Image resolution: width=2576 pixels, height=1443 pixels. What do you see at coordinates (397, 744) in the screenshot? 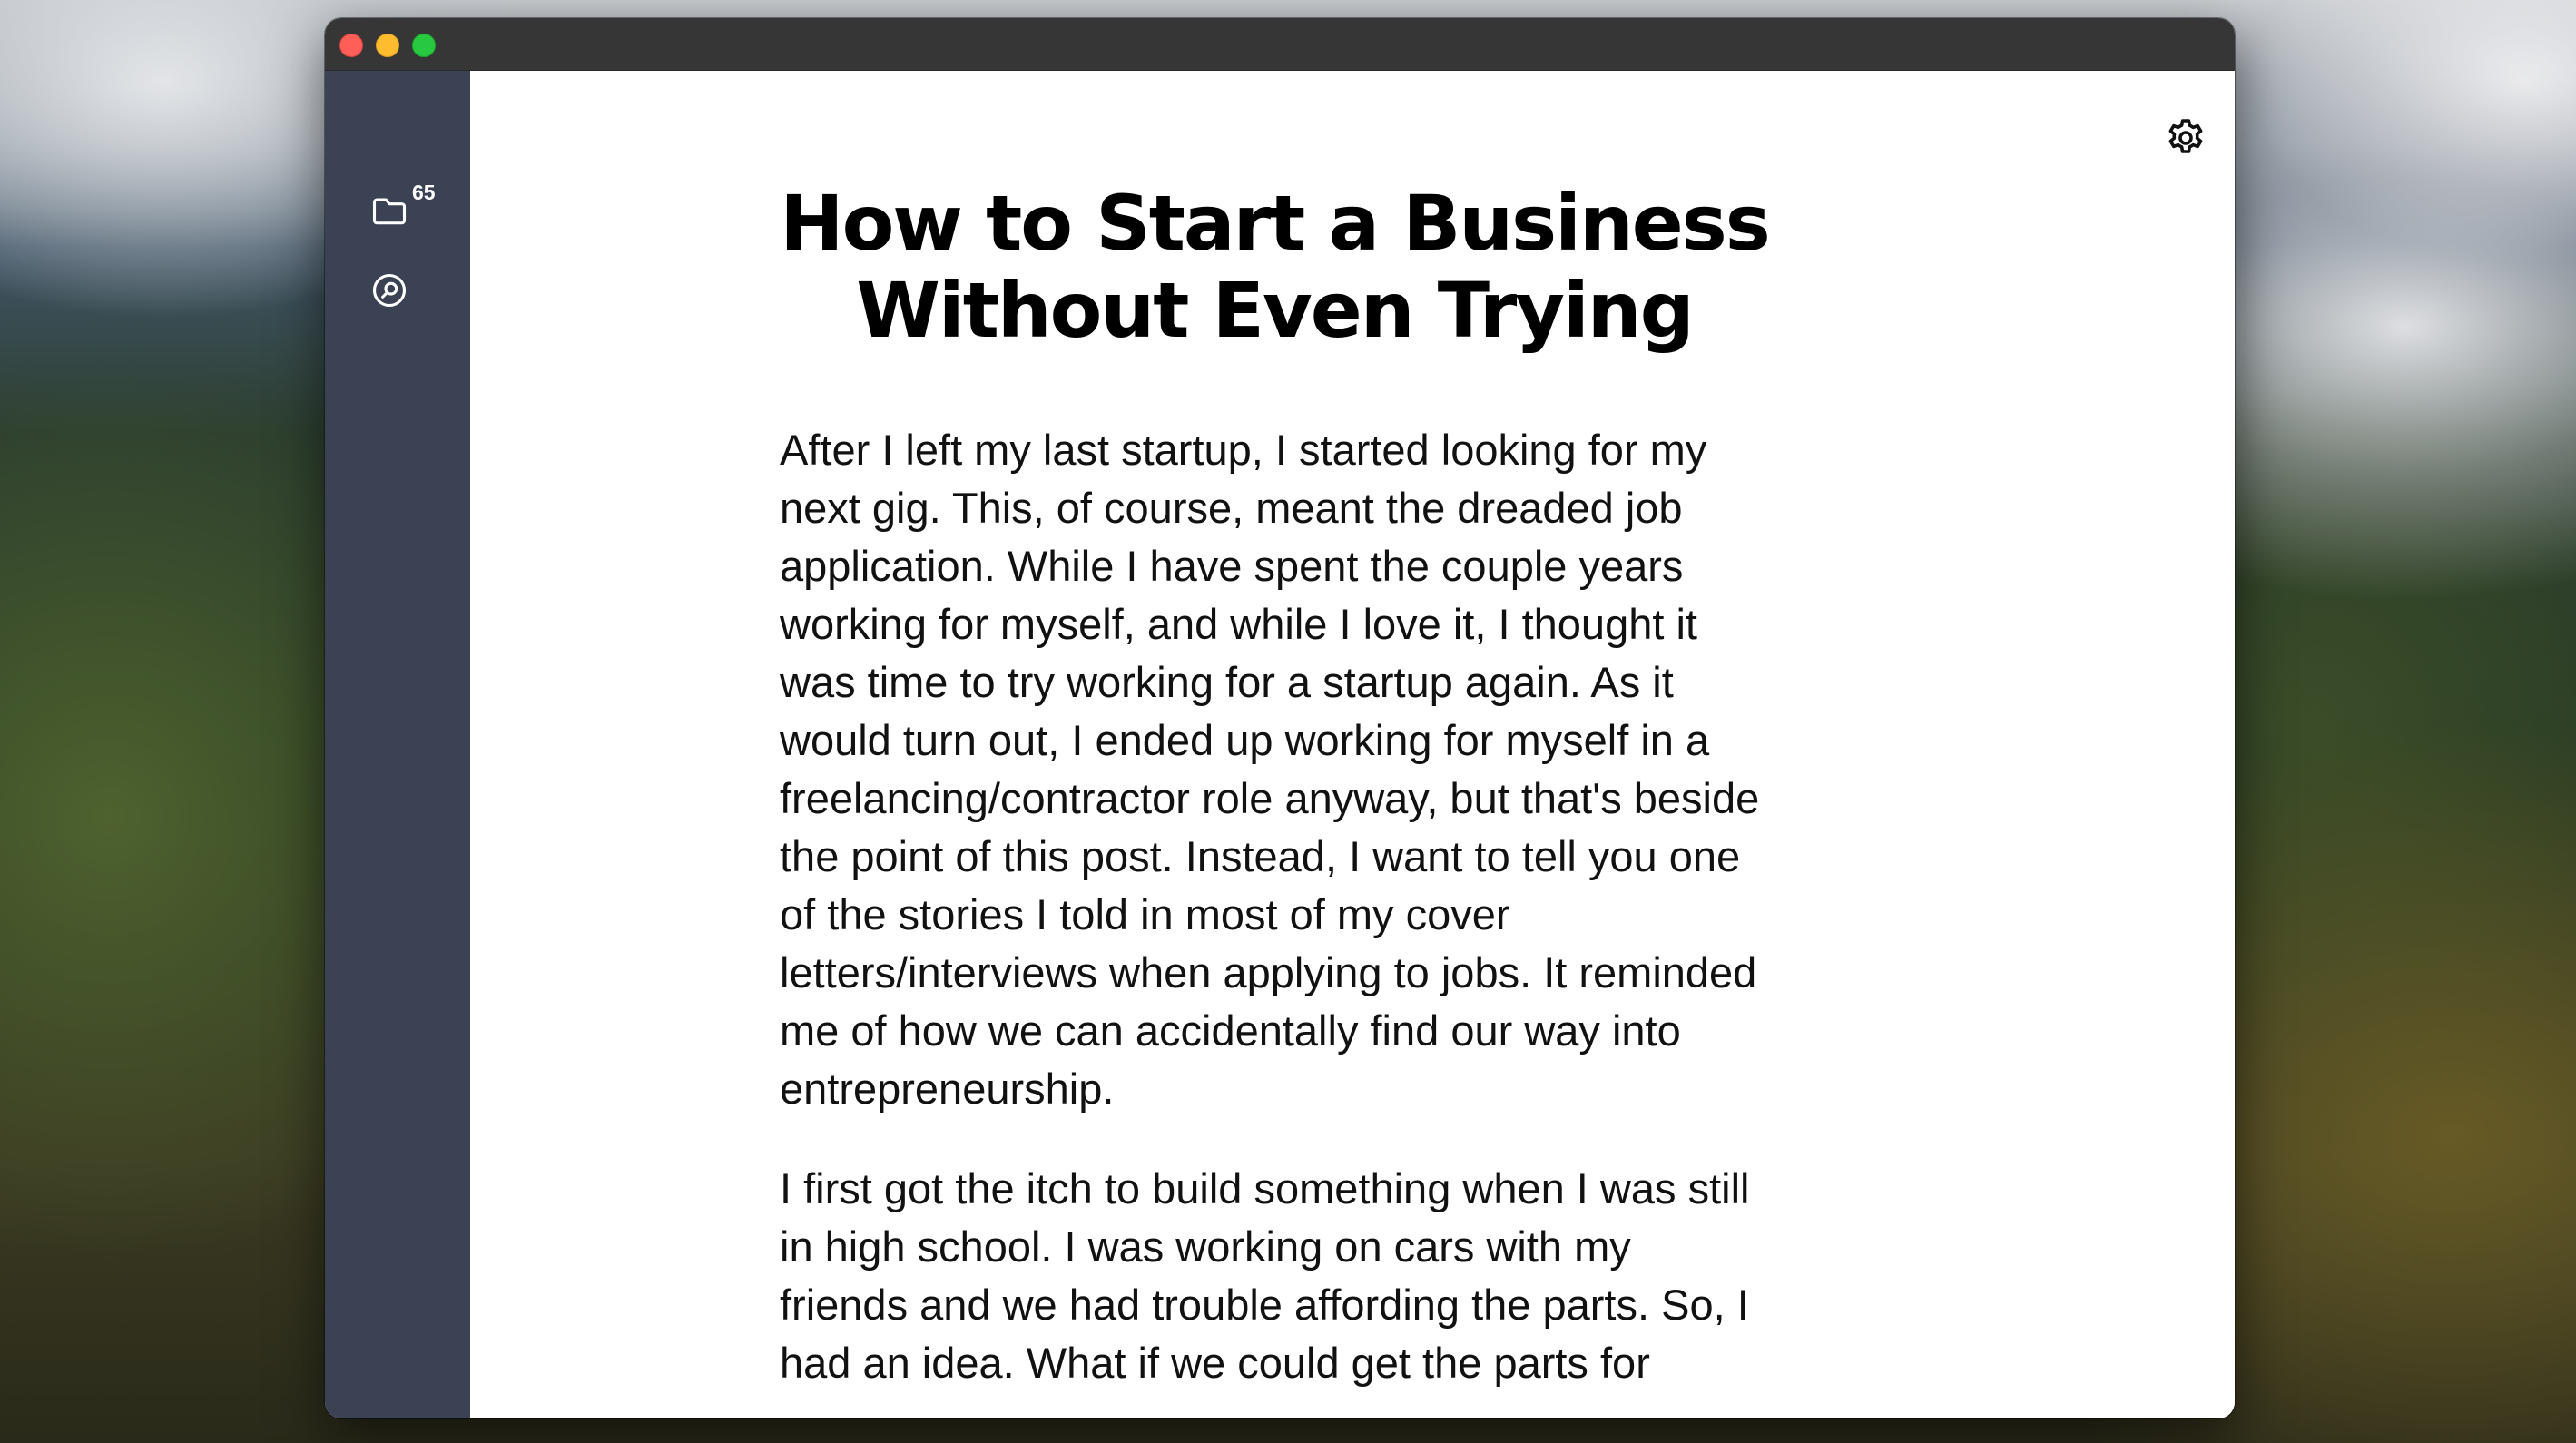
I see `sidebar: 65` at bounding box center [397, 744].